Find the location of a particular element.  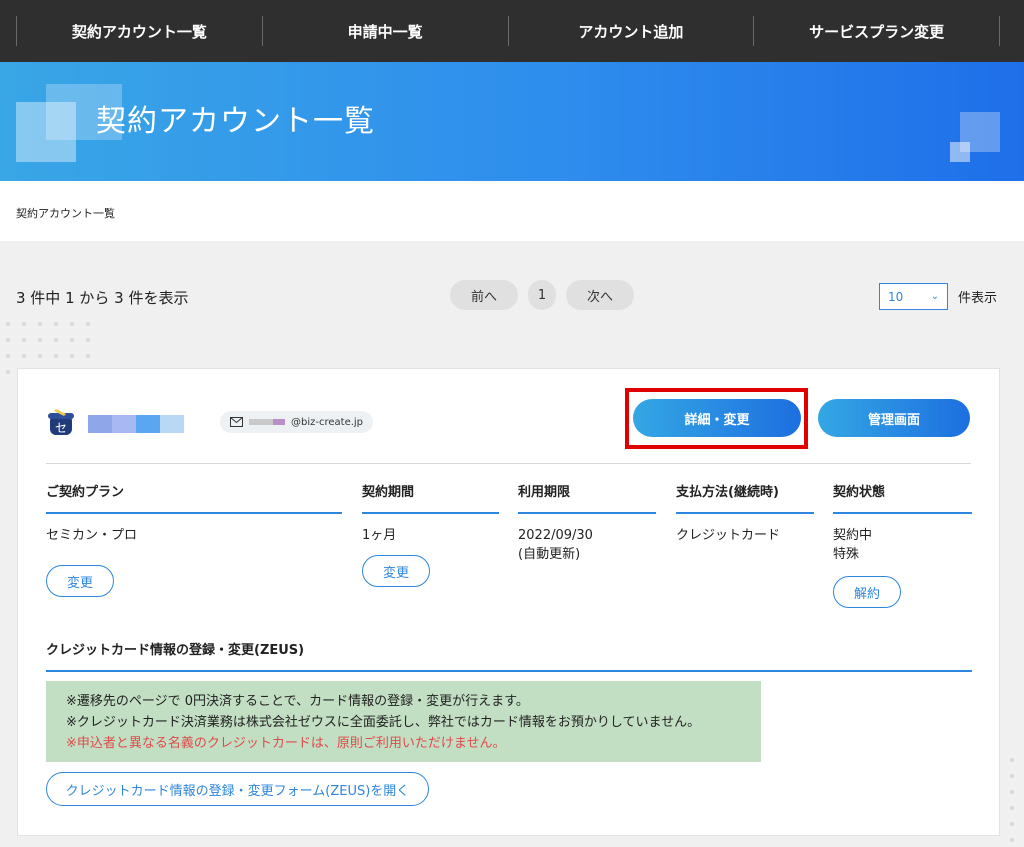

listing-controls: 3 件中 1 から 3 件を表示 前へ 1 次へ 10 ⌄ 件表示 is located at coordinates (512, 295).